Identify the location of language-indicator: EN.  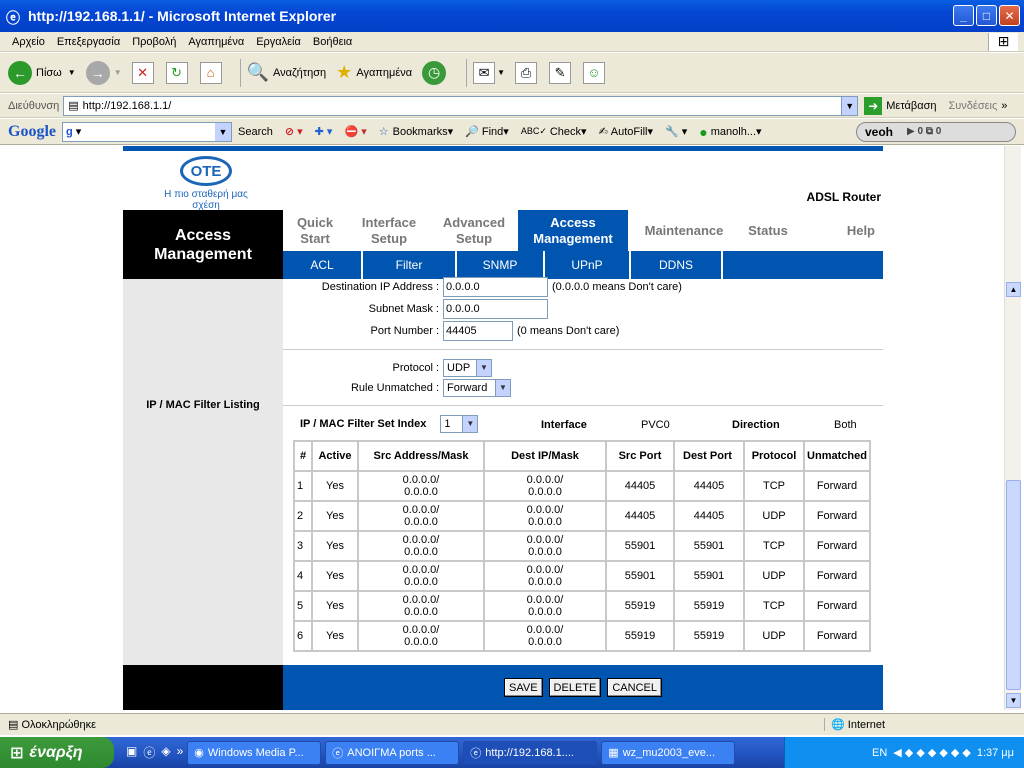
(879, 753).